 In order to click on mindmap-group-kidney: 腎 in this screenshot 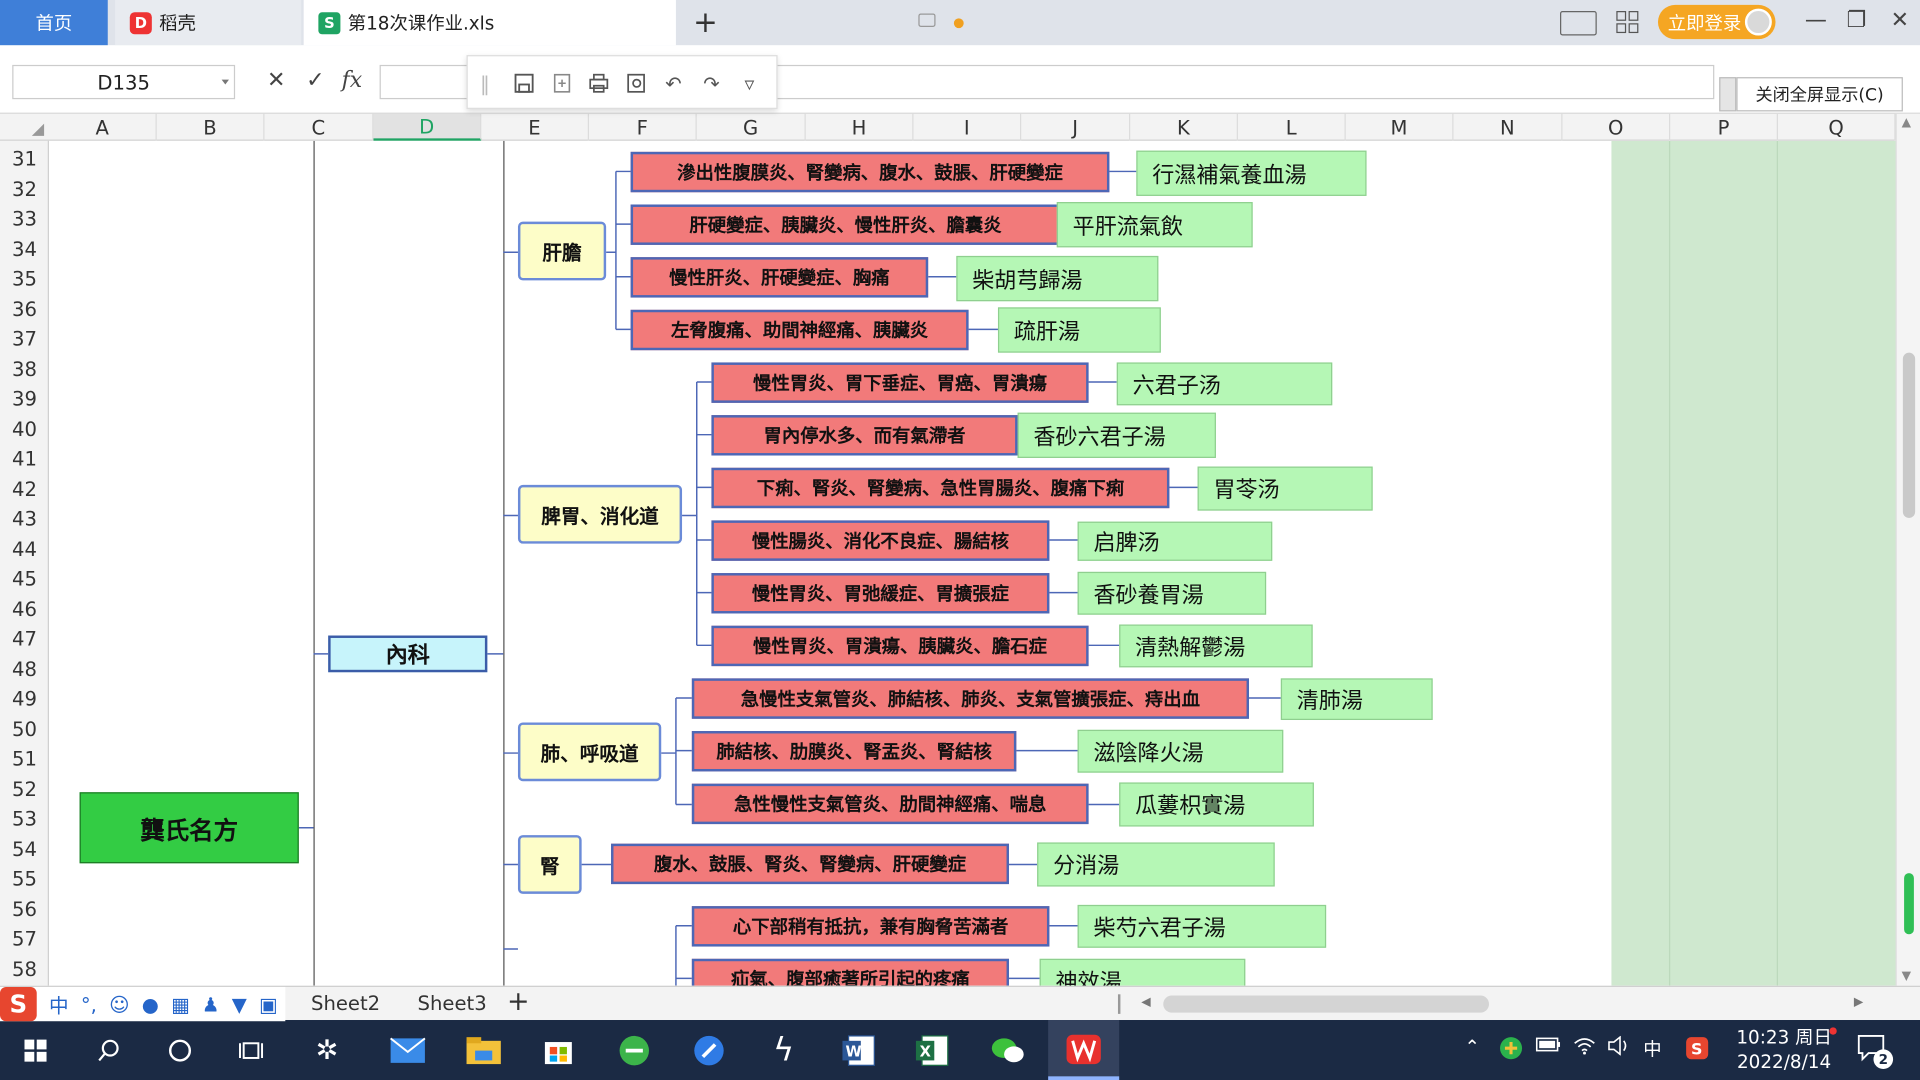, I will do `click(549, 864)`.